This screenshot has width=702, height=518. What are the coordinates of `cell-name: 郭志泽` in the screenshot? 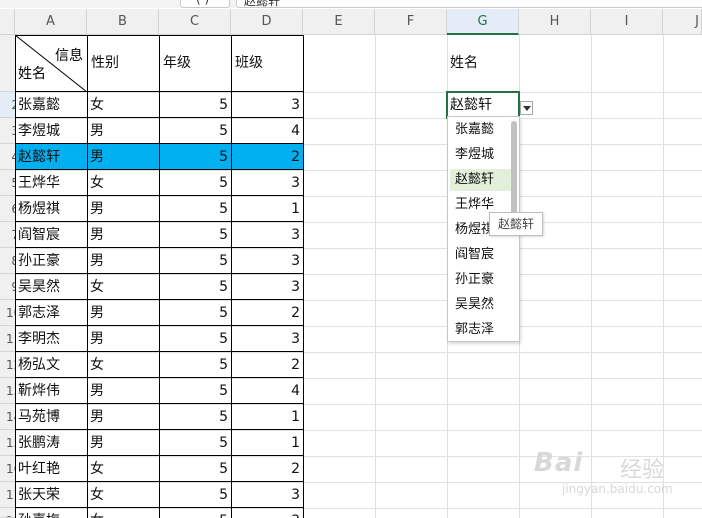 It's located at (51, 313).